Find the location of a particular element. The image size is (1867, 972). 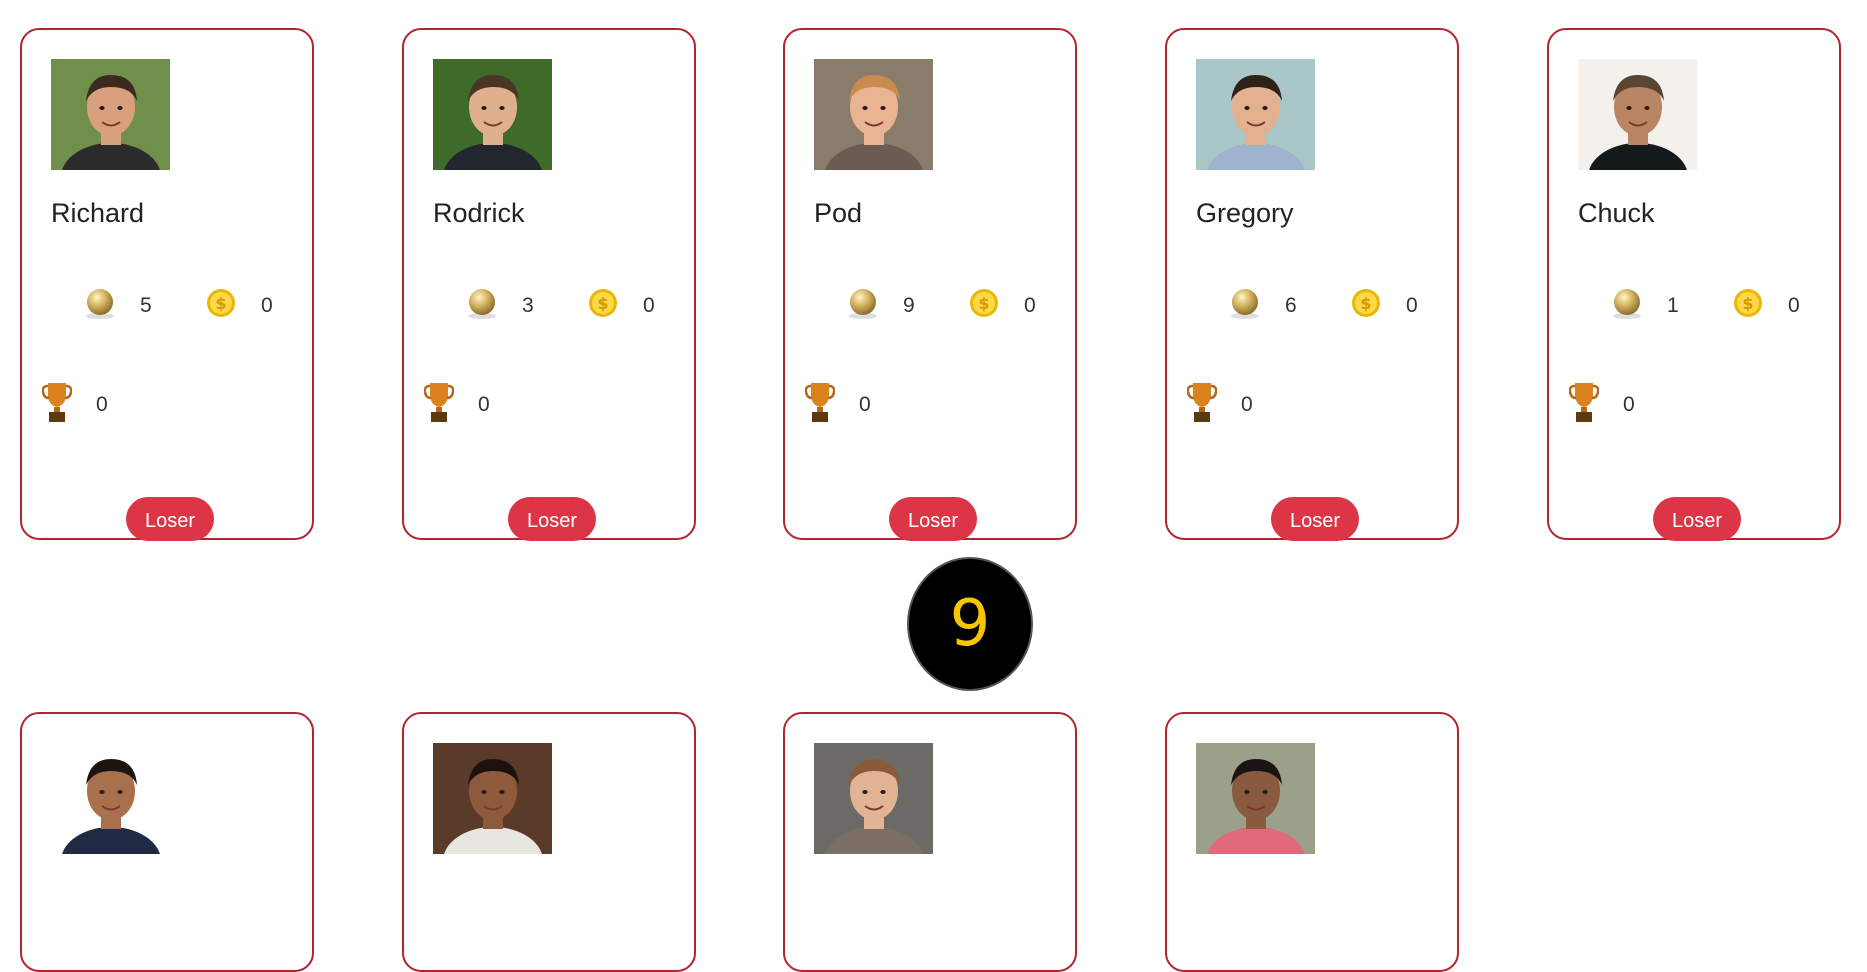

ball-count: 6 is located at coordinates (1291, 305).